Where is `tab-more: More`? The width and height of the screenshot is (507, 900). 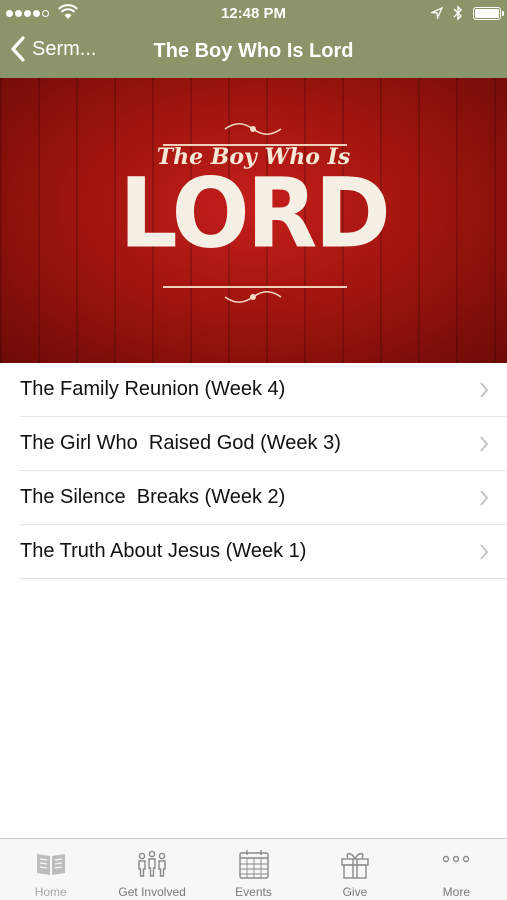 tab-more: More is located at coordinates (456, 869).